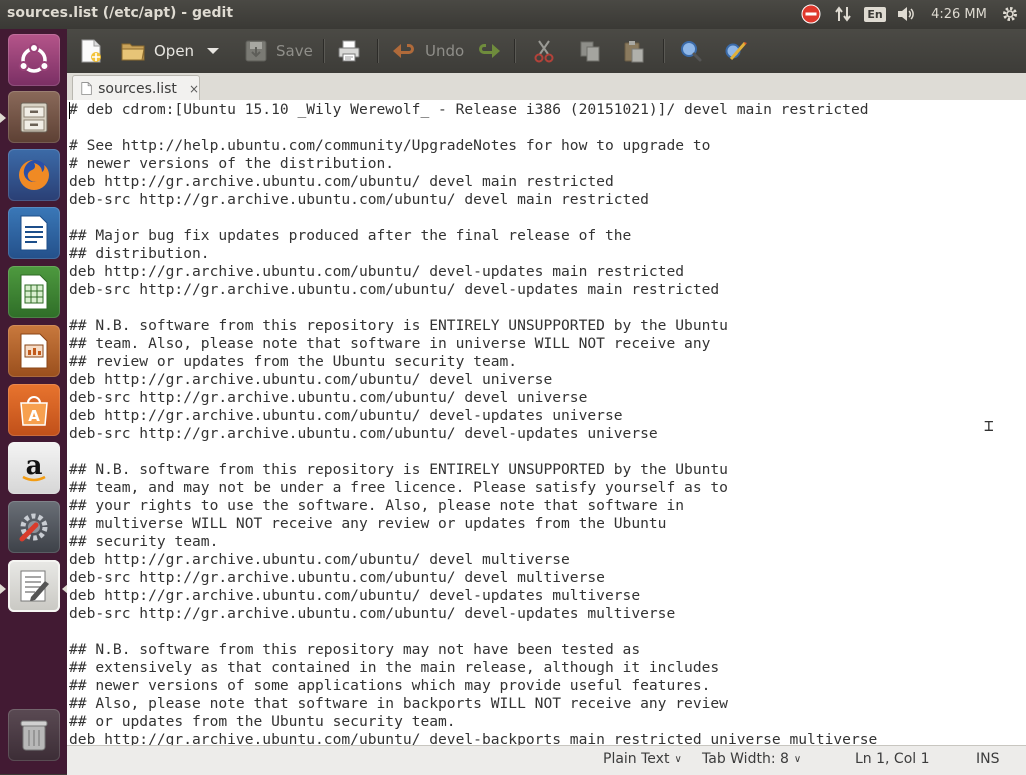 Image resolution: width=1026 pixels, height=775 pixels. I want to click on svg-text: a, so click(34, 466).